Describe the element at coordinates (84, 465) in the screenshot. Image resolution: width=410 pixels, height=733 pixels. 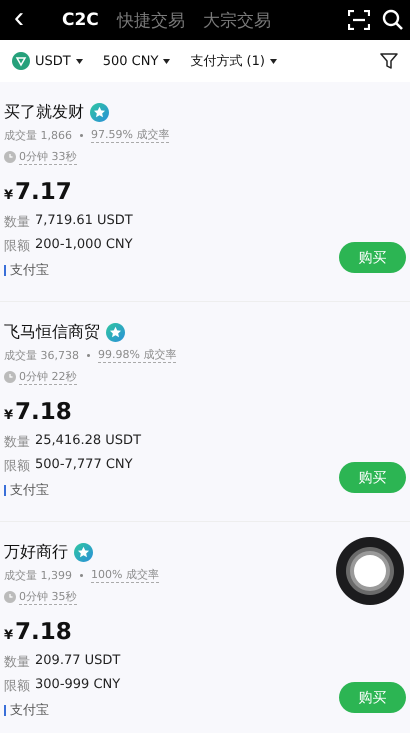
I see `limit-value: 500-7,777 CNY` at that location.